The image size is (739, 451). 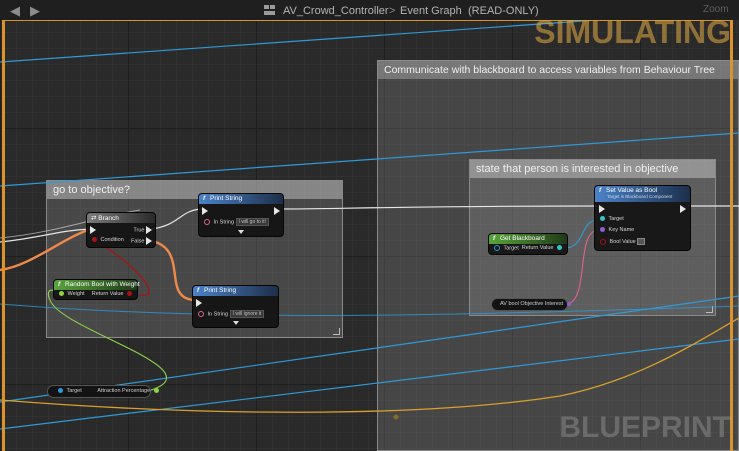 I want to click on zoom-label: Zoom, so click(x=716, y=9).